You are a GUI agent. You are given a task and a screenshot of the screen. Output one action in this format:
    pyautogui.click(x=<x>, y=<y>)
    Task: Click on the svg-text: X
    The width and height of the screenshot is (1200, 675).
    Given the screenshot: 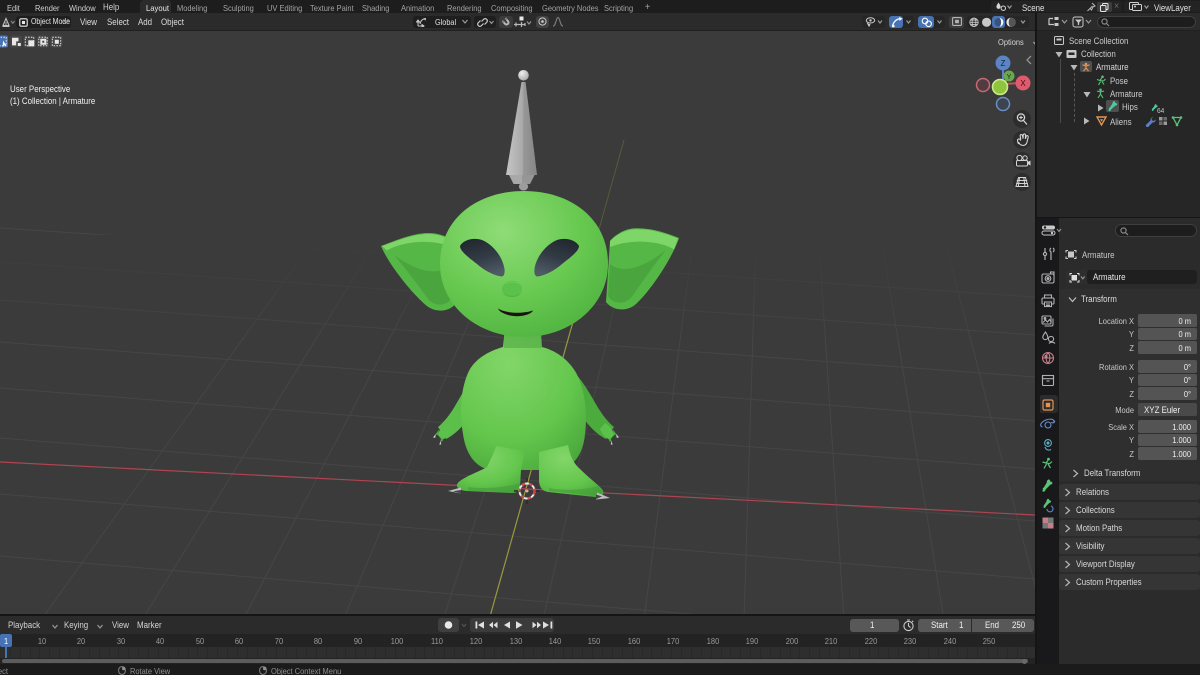 What is the action you would take?
    pyautogui.click(x=1023, y=83)
    